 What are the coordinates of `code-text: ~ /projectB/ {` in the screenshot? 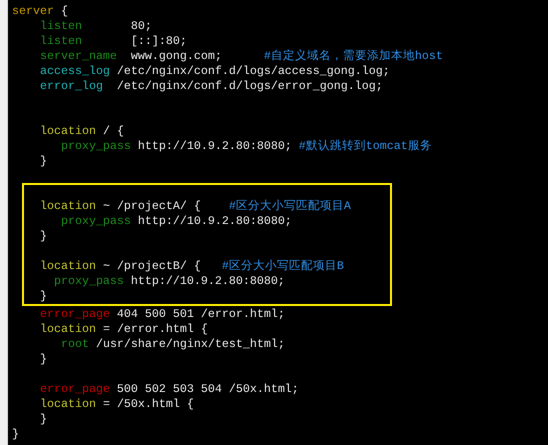 It's located at (151, 266).